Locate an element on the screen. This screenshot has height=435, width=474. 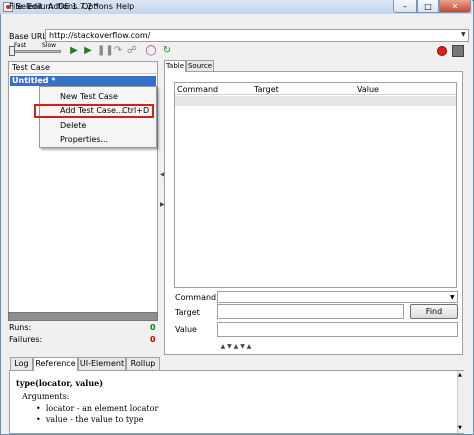
testrunner-icon: ◯ is located at coordinates (151, 51).